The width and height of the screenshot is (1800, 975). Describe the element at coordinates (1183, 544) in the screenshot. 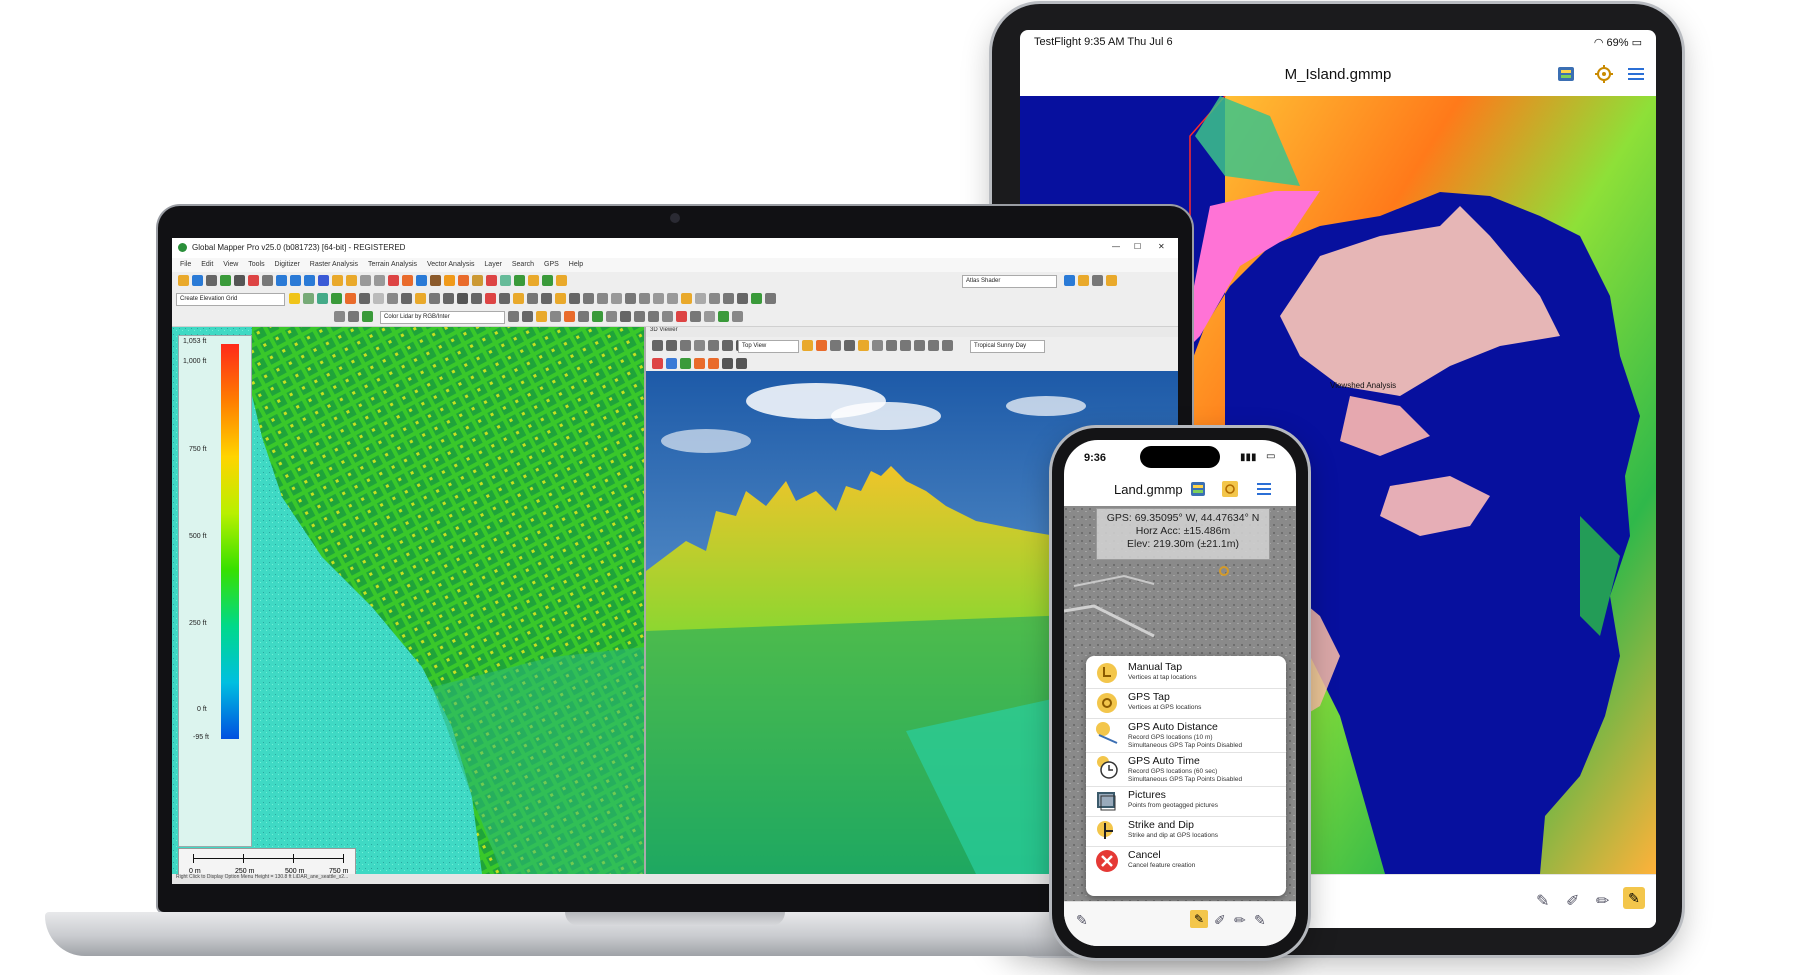

I see `gps-elevation: Elev: 219.30m (±21.1m)` at that location.